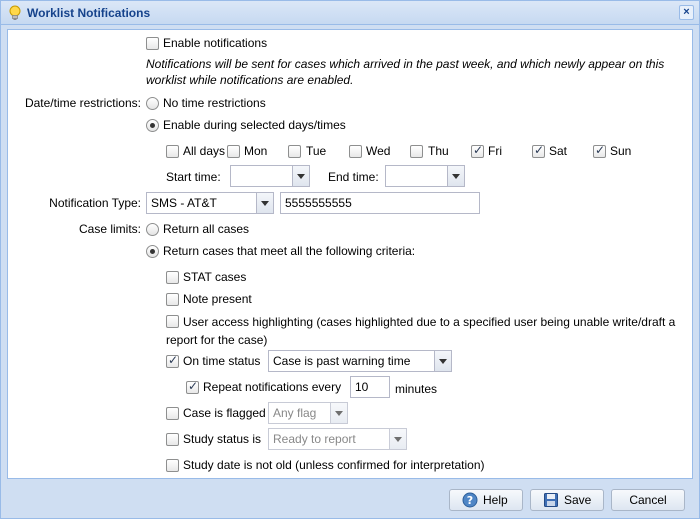 This screenshot has height=519, width=700. What do you see at coordinates (152, 251) in the screenshot?
I see `return-criteria-cases-radio` at bounding box center [152, 251].